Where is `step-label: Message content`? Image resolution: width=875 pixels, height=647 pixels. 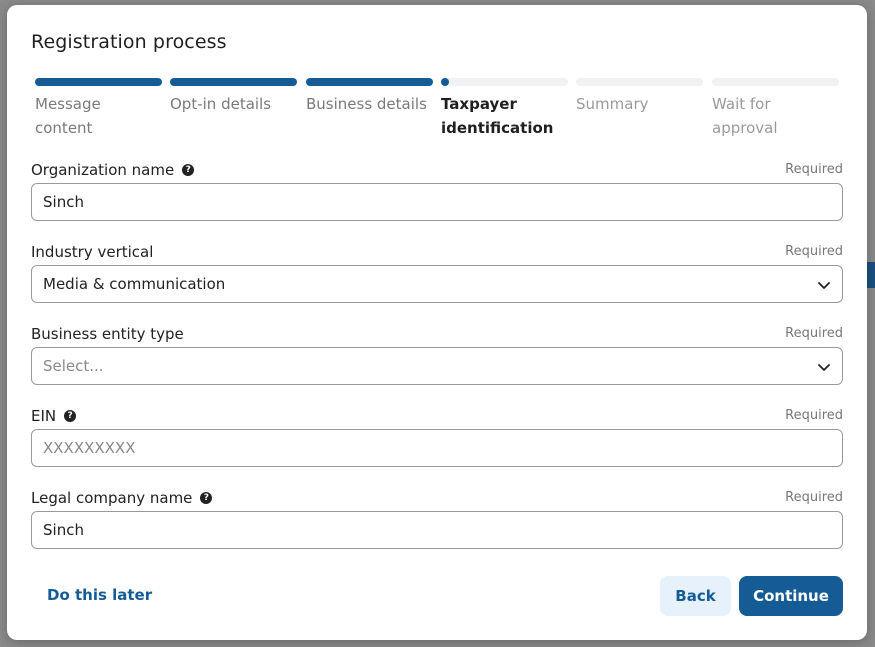
step-label: Message content is located at coordinates (68, 116).